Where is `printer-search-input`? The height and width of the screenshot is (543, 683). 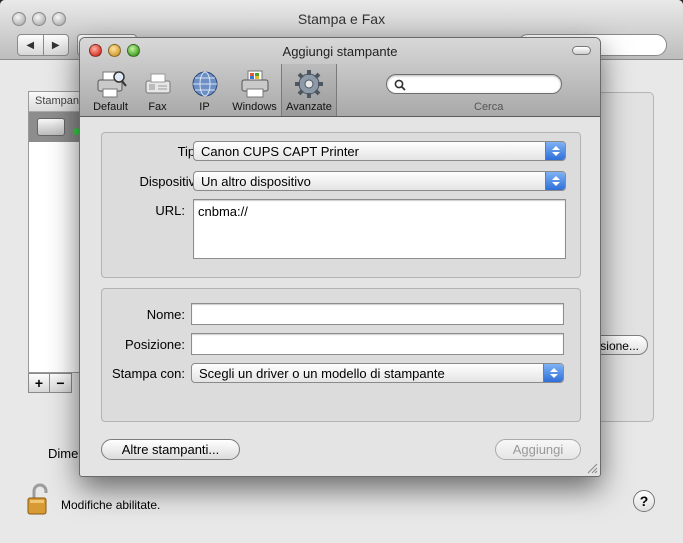 printer-search-input is located at coordinates (474, 84).